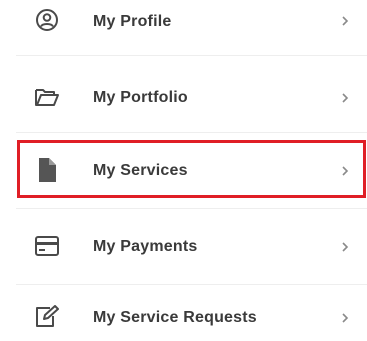  What do you see at coordinates (47, 20) in the screenshot?
I see `profile-icon` at bounding box center [47, 20].